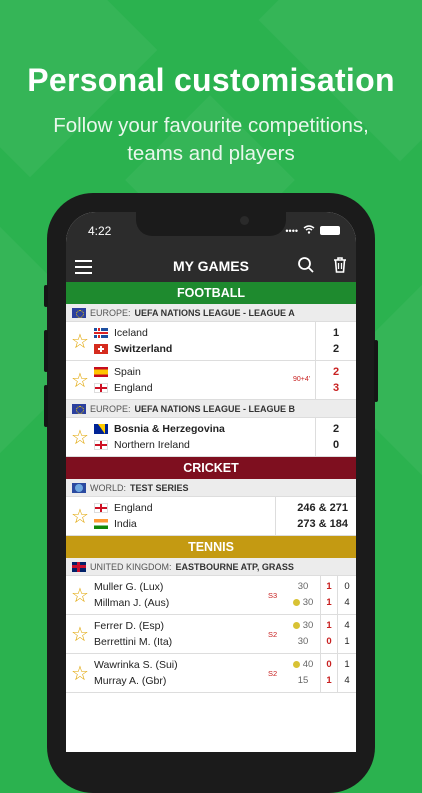 This screenshot has height=793, width=422. What do you see at coordinates (244, 220) in the screenshot?
I see `camera-icon` at bounding box center [244, 220].